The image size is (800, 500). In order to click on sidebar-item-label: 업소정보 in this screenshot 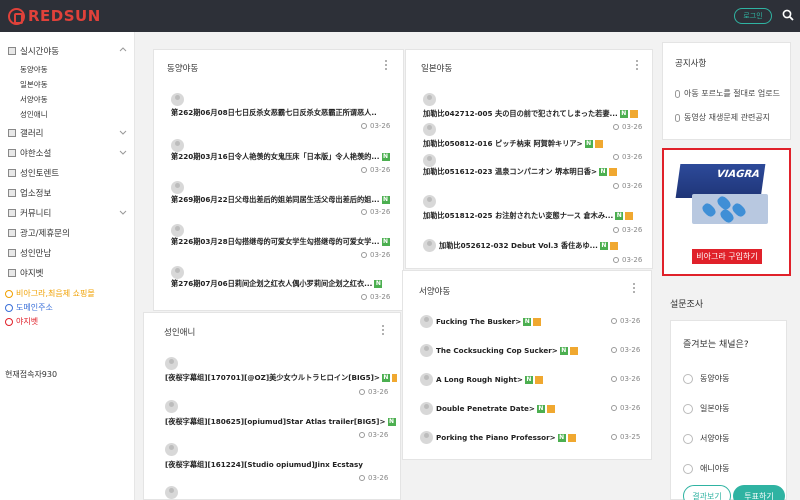, I will do `click(36, 194)`.